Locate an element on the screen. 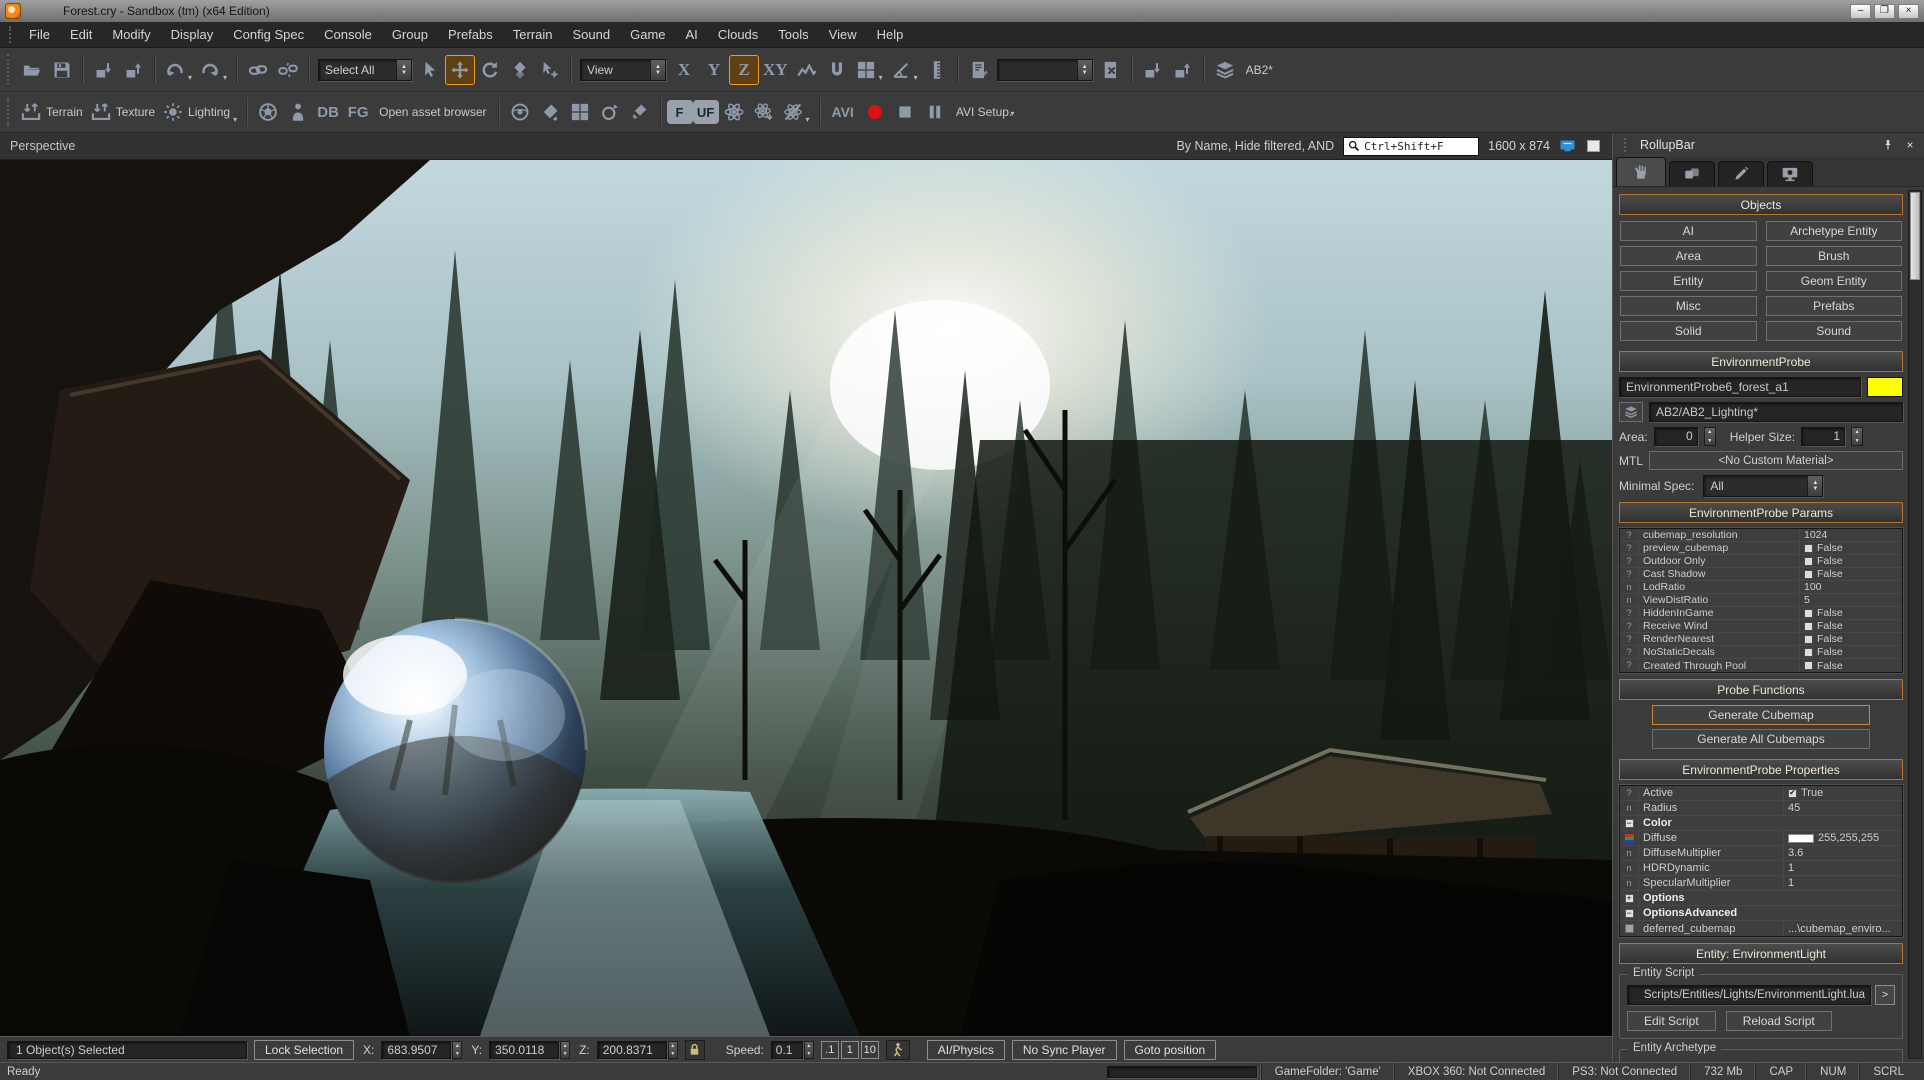  x-coordinate-field: 683.9507 is located at coordinates (416, 1049).